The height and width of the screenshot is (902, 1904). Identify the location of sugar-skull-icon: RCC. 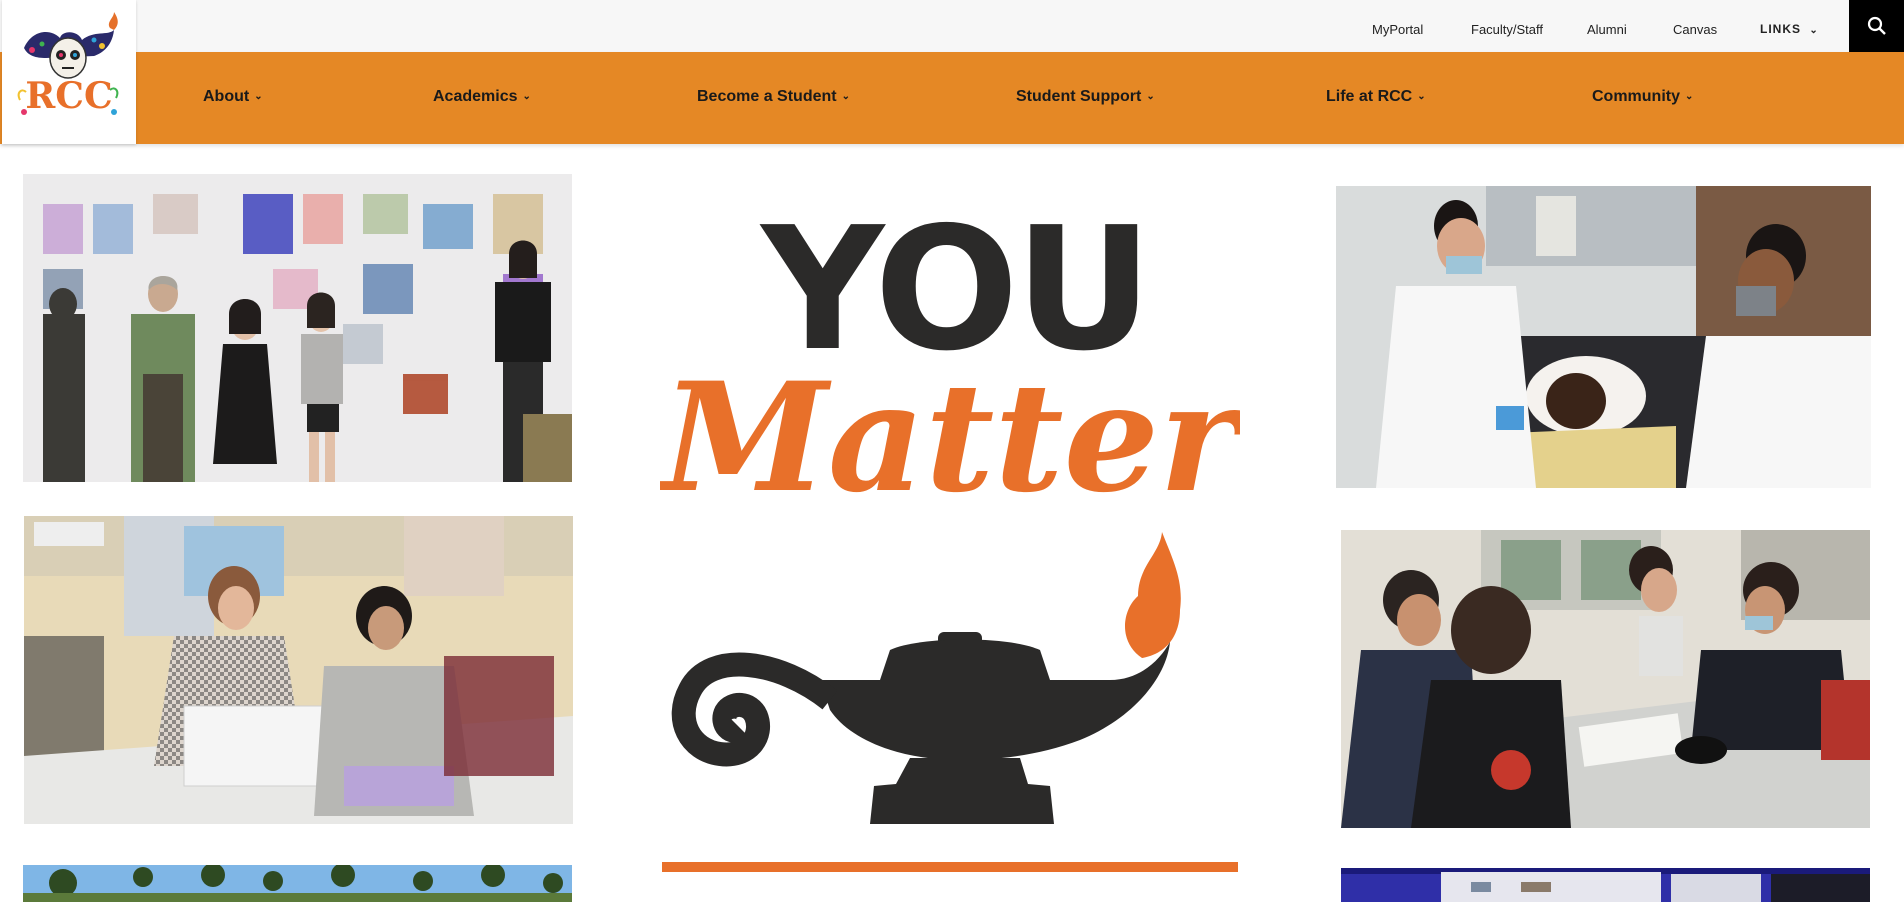
(68, 64).